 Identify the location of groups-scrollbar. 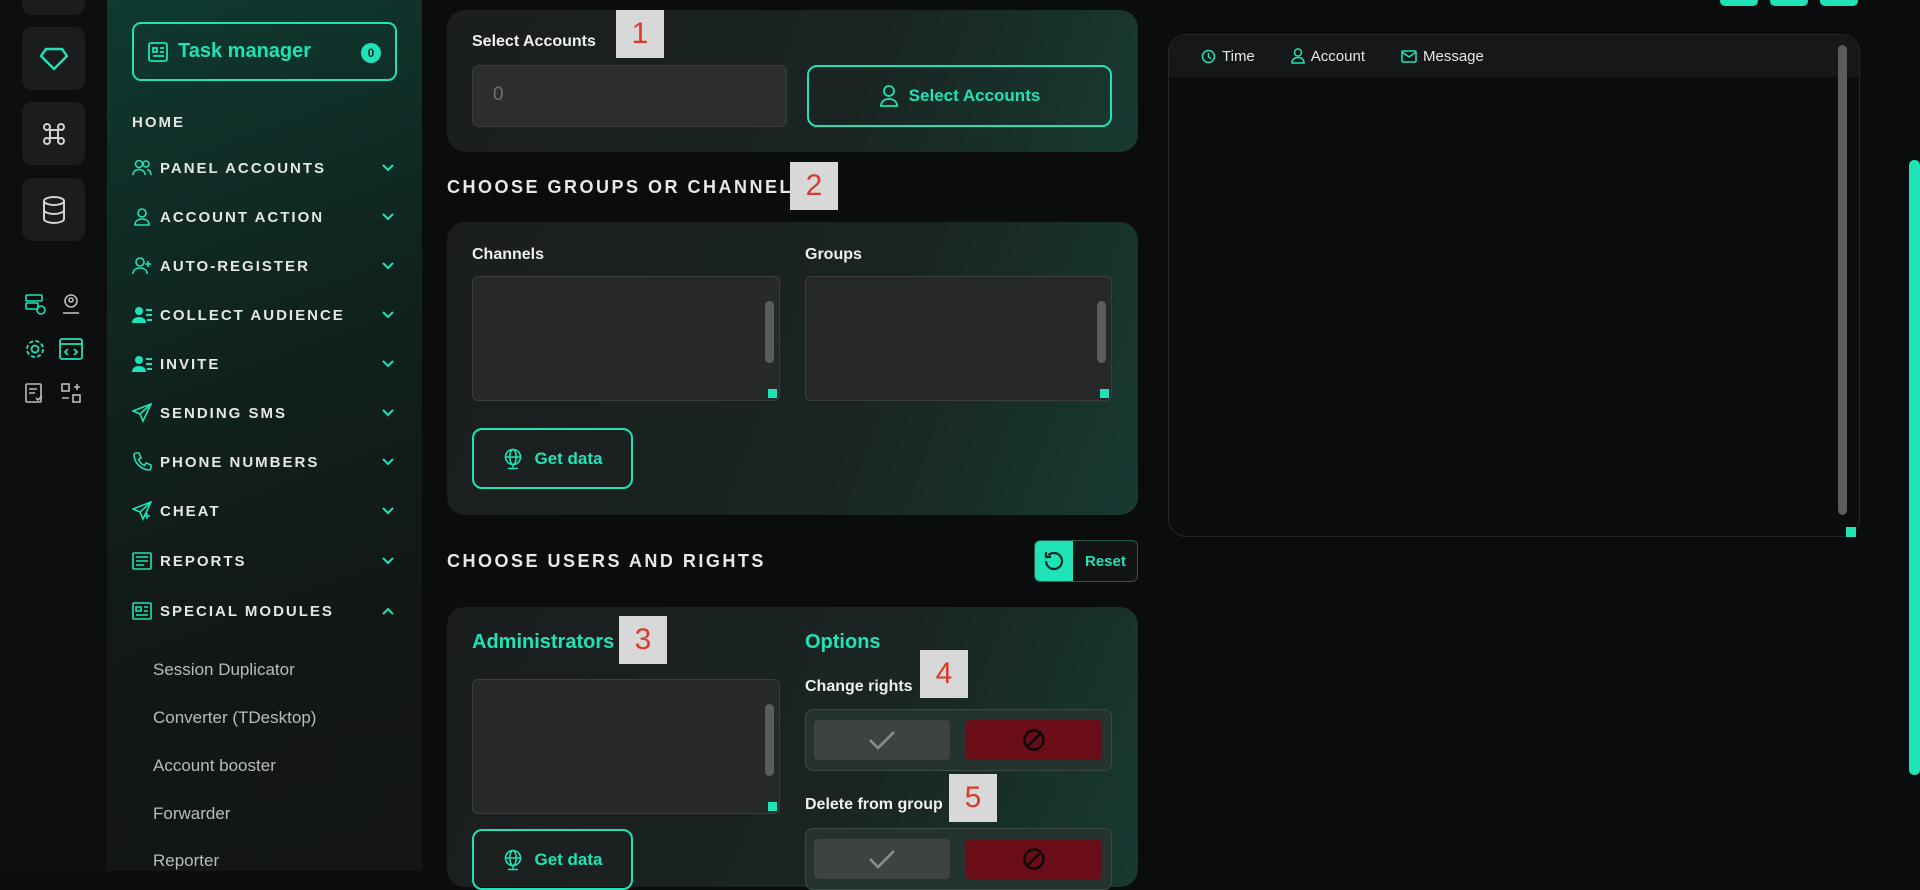
(1101, 332).